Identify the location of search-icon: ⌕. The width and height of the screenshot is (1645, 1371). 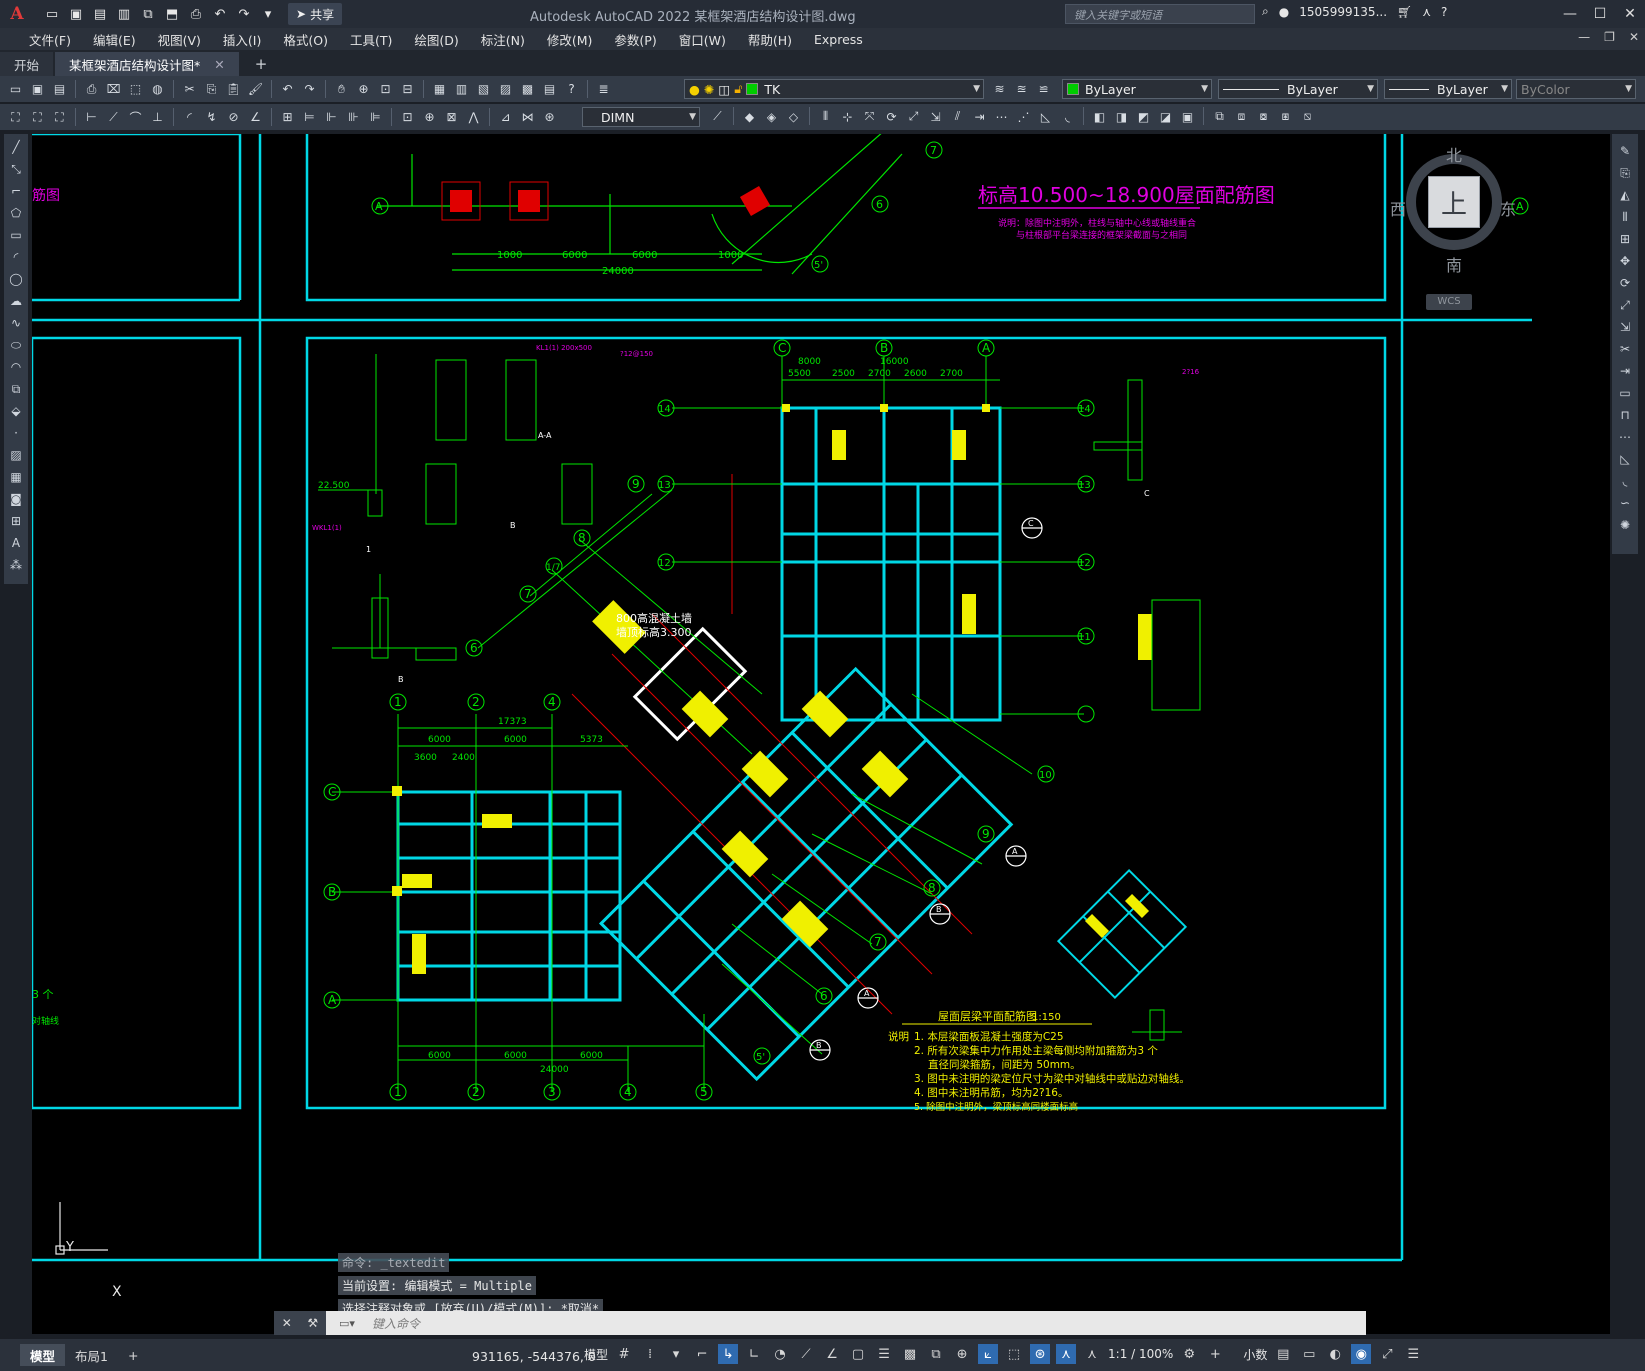
(1265, 11).